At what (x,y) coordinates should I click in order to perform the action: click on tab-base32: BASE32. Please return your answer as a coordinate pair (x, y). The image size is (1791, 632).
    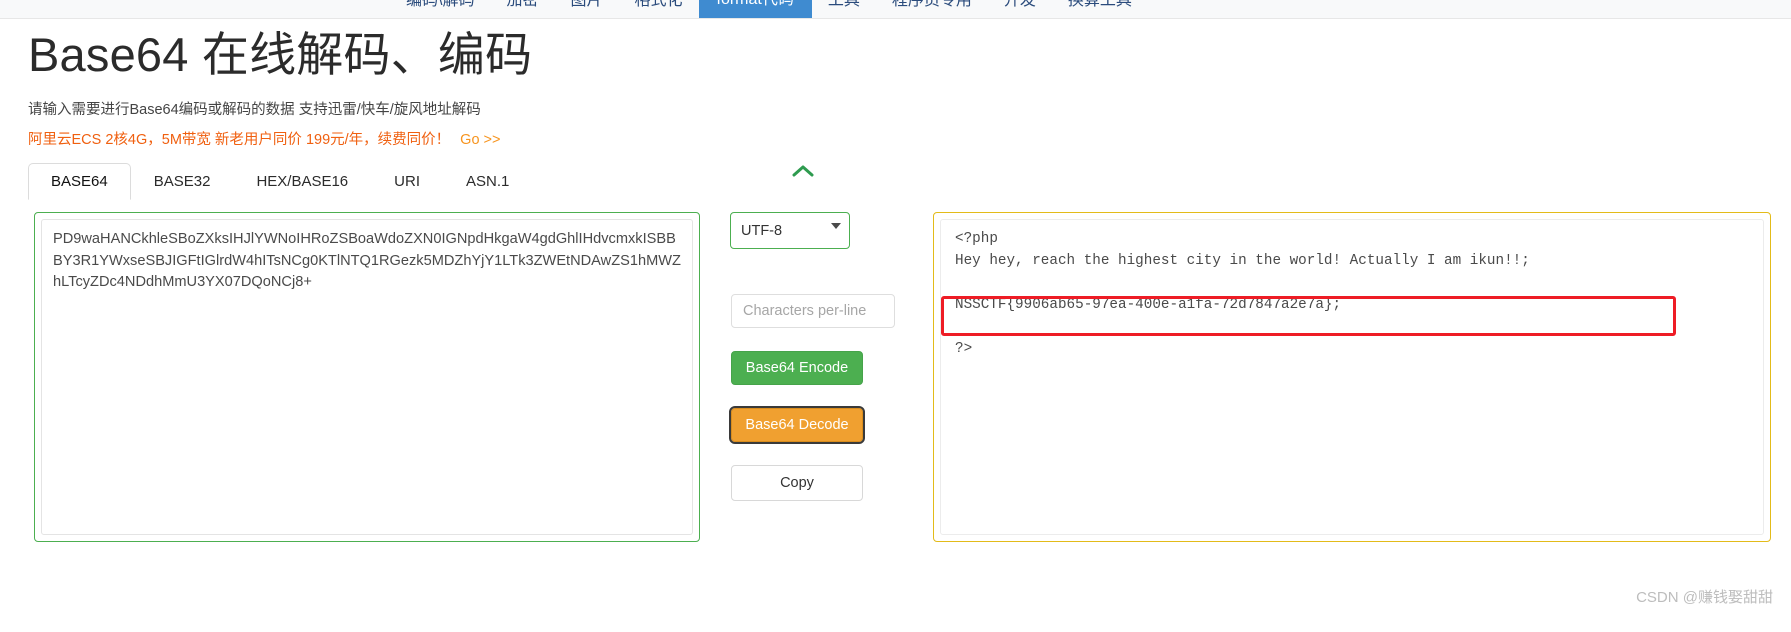
    Looking at the image, I should click on (182, 181).